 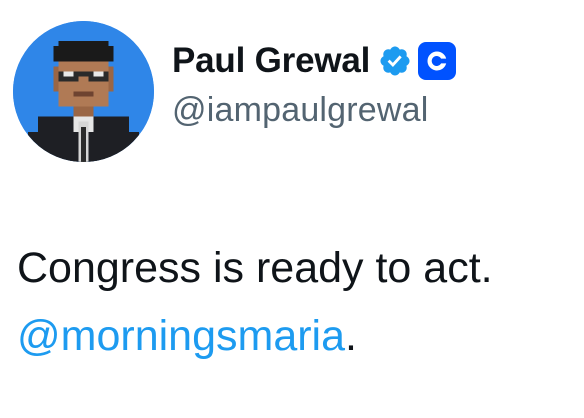 I want to click on name-row: Paul Grewal, so click(x=314, y=61).